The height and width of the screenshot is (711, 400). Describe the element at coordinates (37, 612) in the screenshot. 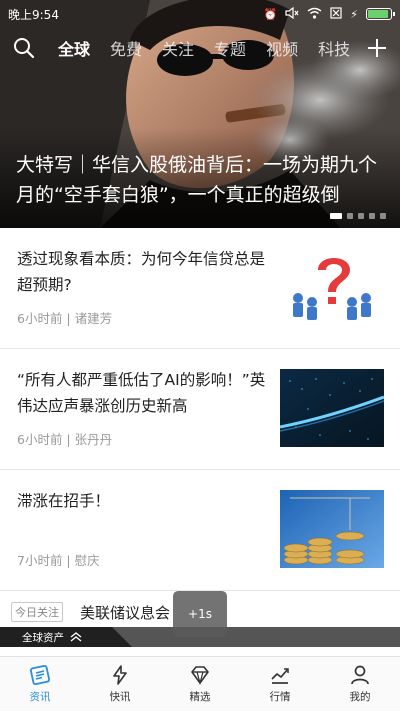

I see `today-focus-tag: 今日关注` at that location.